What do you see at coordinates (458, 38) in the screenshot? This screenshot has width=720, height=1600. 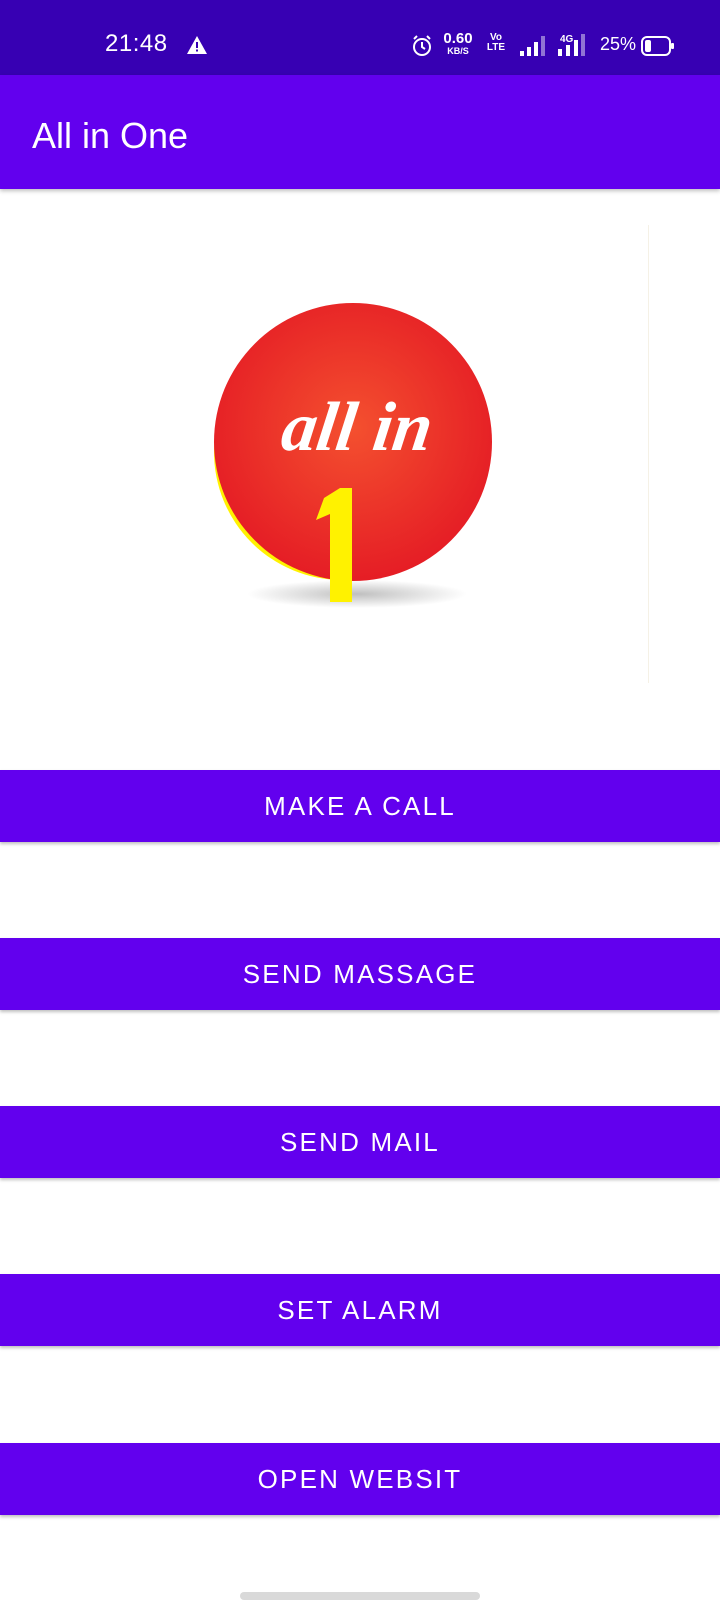 I see `speed-value: 0.60` at bounding box center [458, 38].